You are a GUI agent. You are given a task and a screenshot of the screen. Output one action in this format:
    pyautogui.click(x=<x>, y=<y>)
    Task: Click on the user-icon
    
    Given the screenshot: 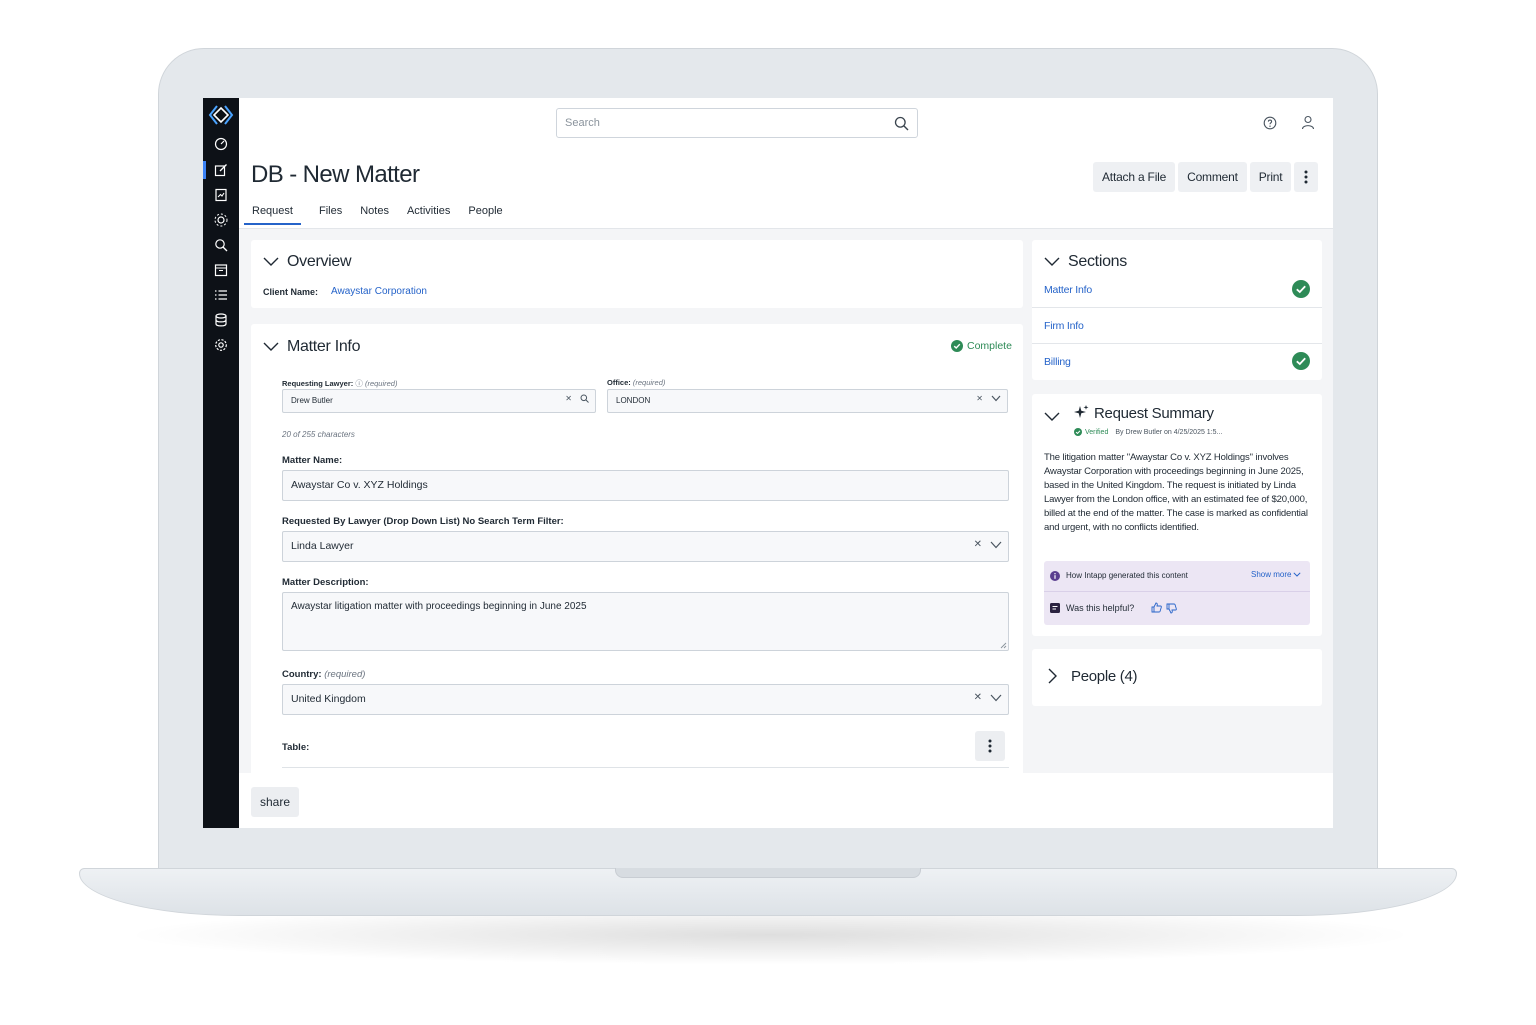 What is the action you would take?
    pyautogui.click(x=1308, y=122)
    